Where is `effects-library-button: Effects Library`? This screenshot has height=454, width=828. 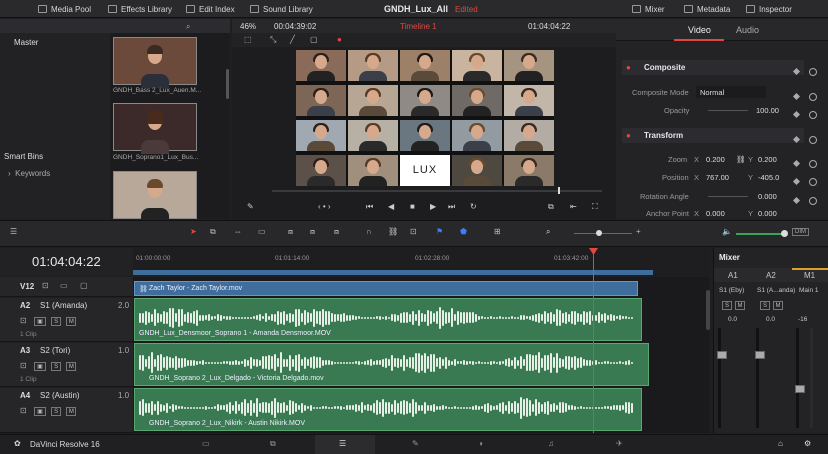 effects-library-button: Effects Library is located at coordinates (140, 9).